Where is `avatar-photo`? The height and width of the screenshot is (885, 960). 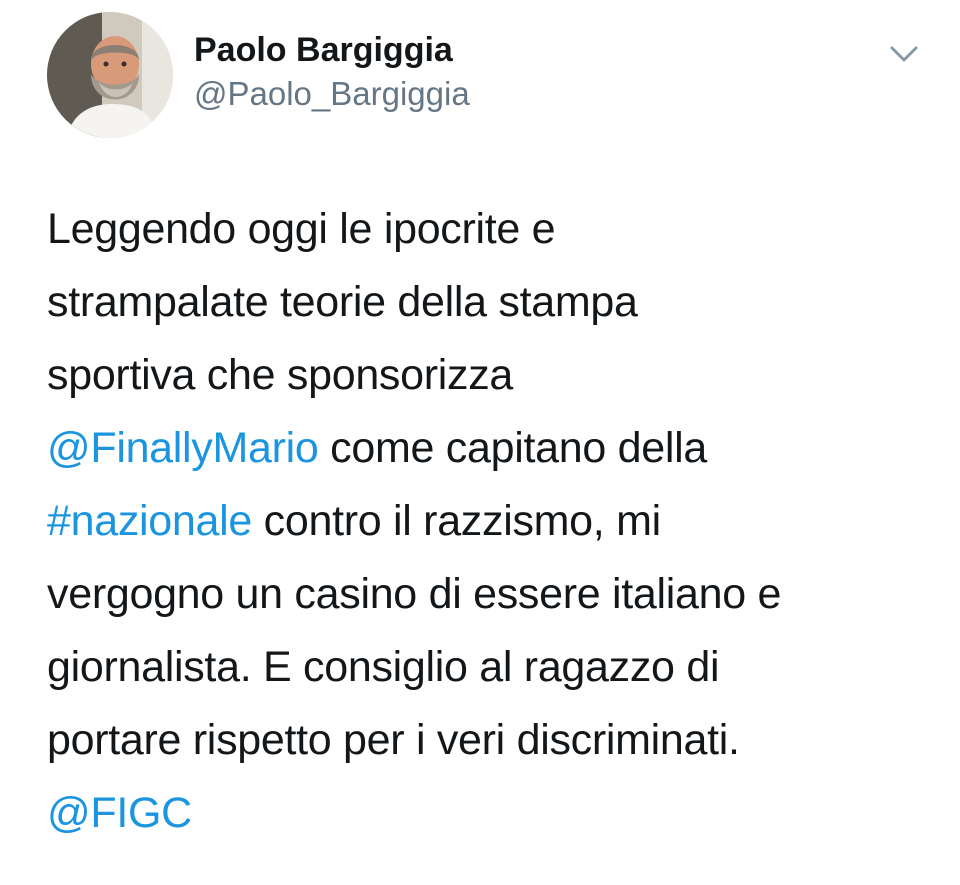 avatar-photo is located at coordinates (110, 75).